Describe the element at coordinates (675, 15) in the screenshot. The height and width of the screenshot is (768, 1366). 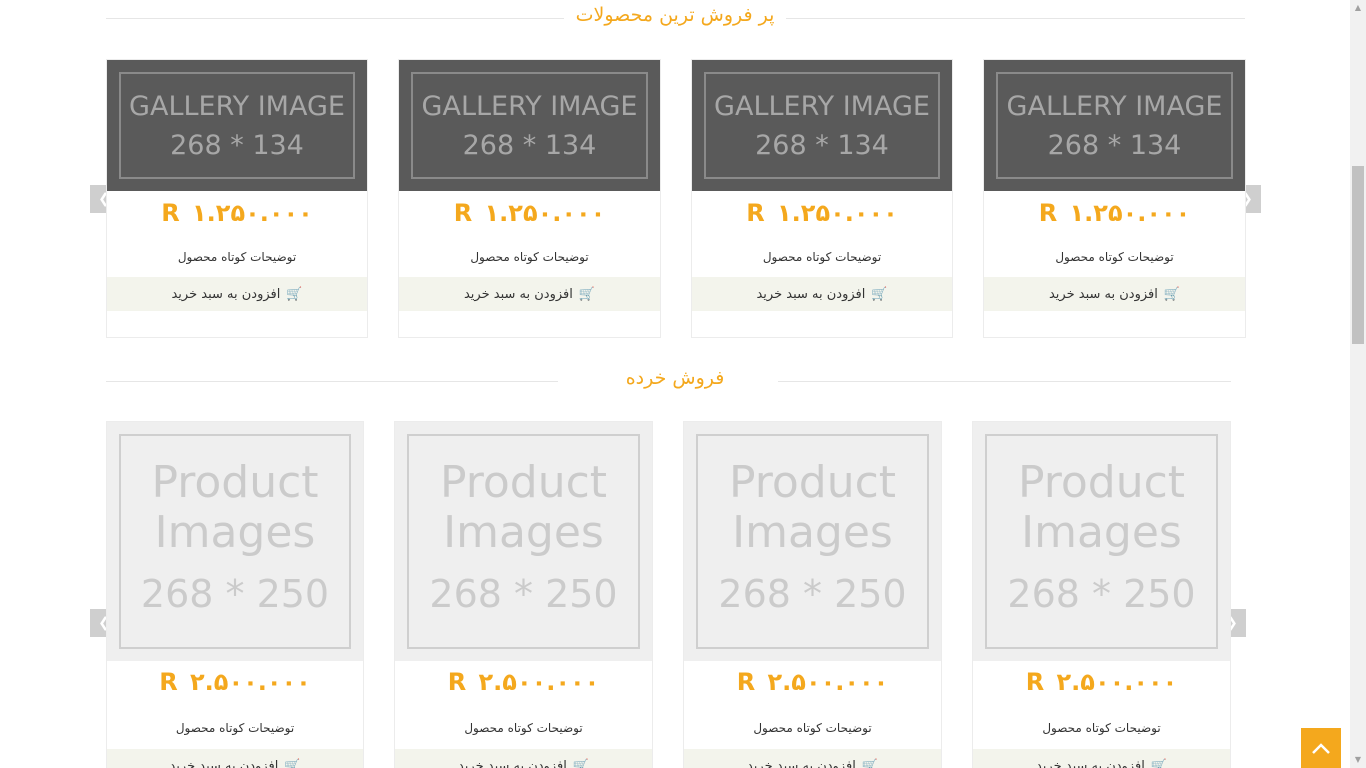
I see `bestsellers-title: پر فروش ترین محصولات` at that location.